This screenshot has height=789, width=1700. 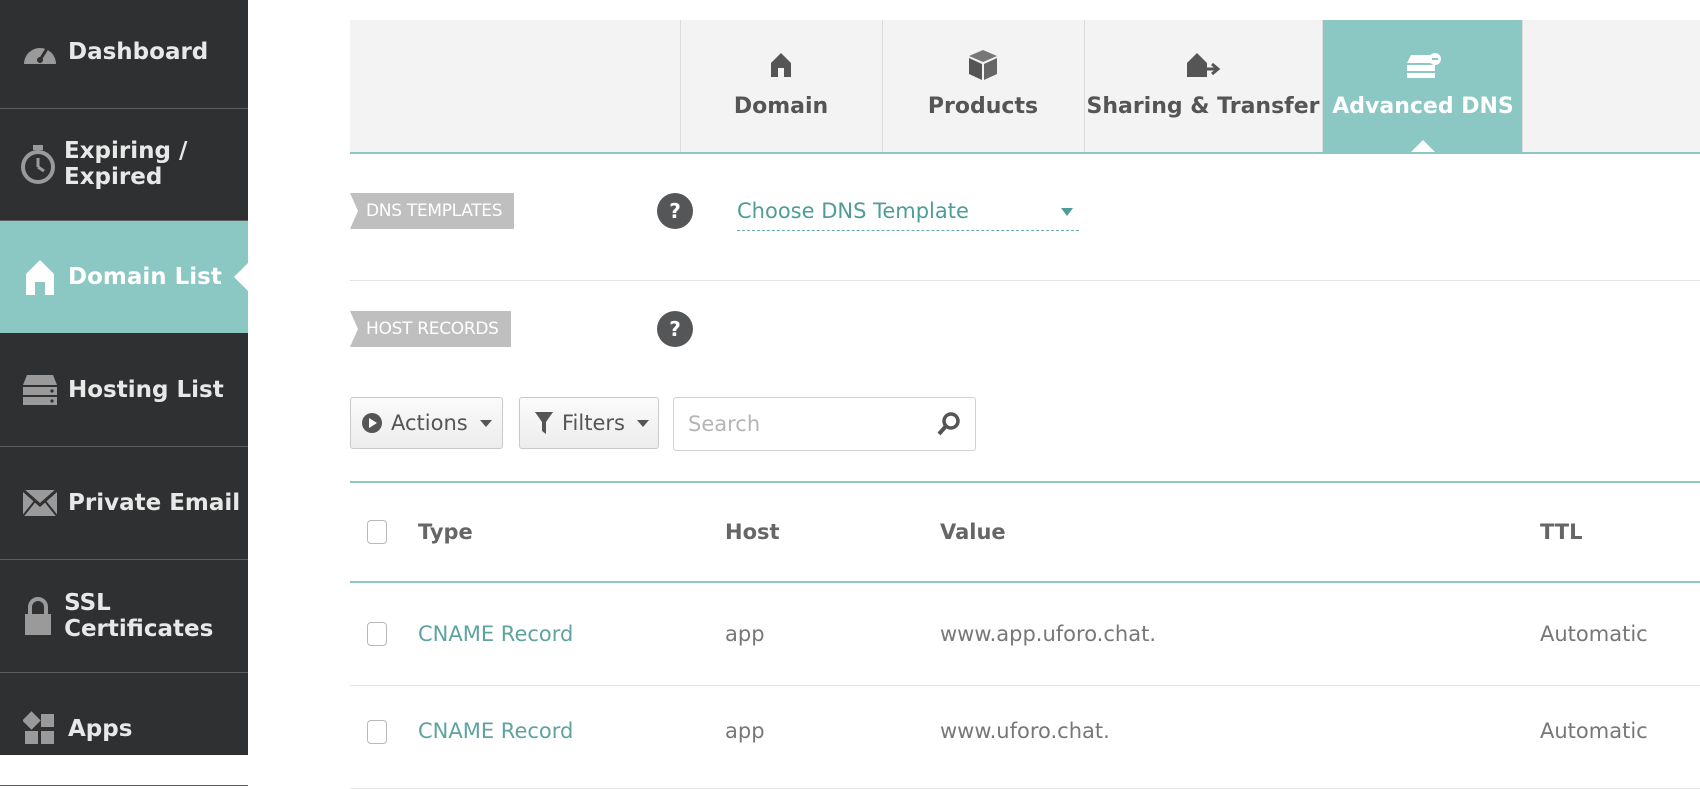 I want to click on tab-divider, so click(x=1522, y=86).